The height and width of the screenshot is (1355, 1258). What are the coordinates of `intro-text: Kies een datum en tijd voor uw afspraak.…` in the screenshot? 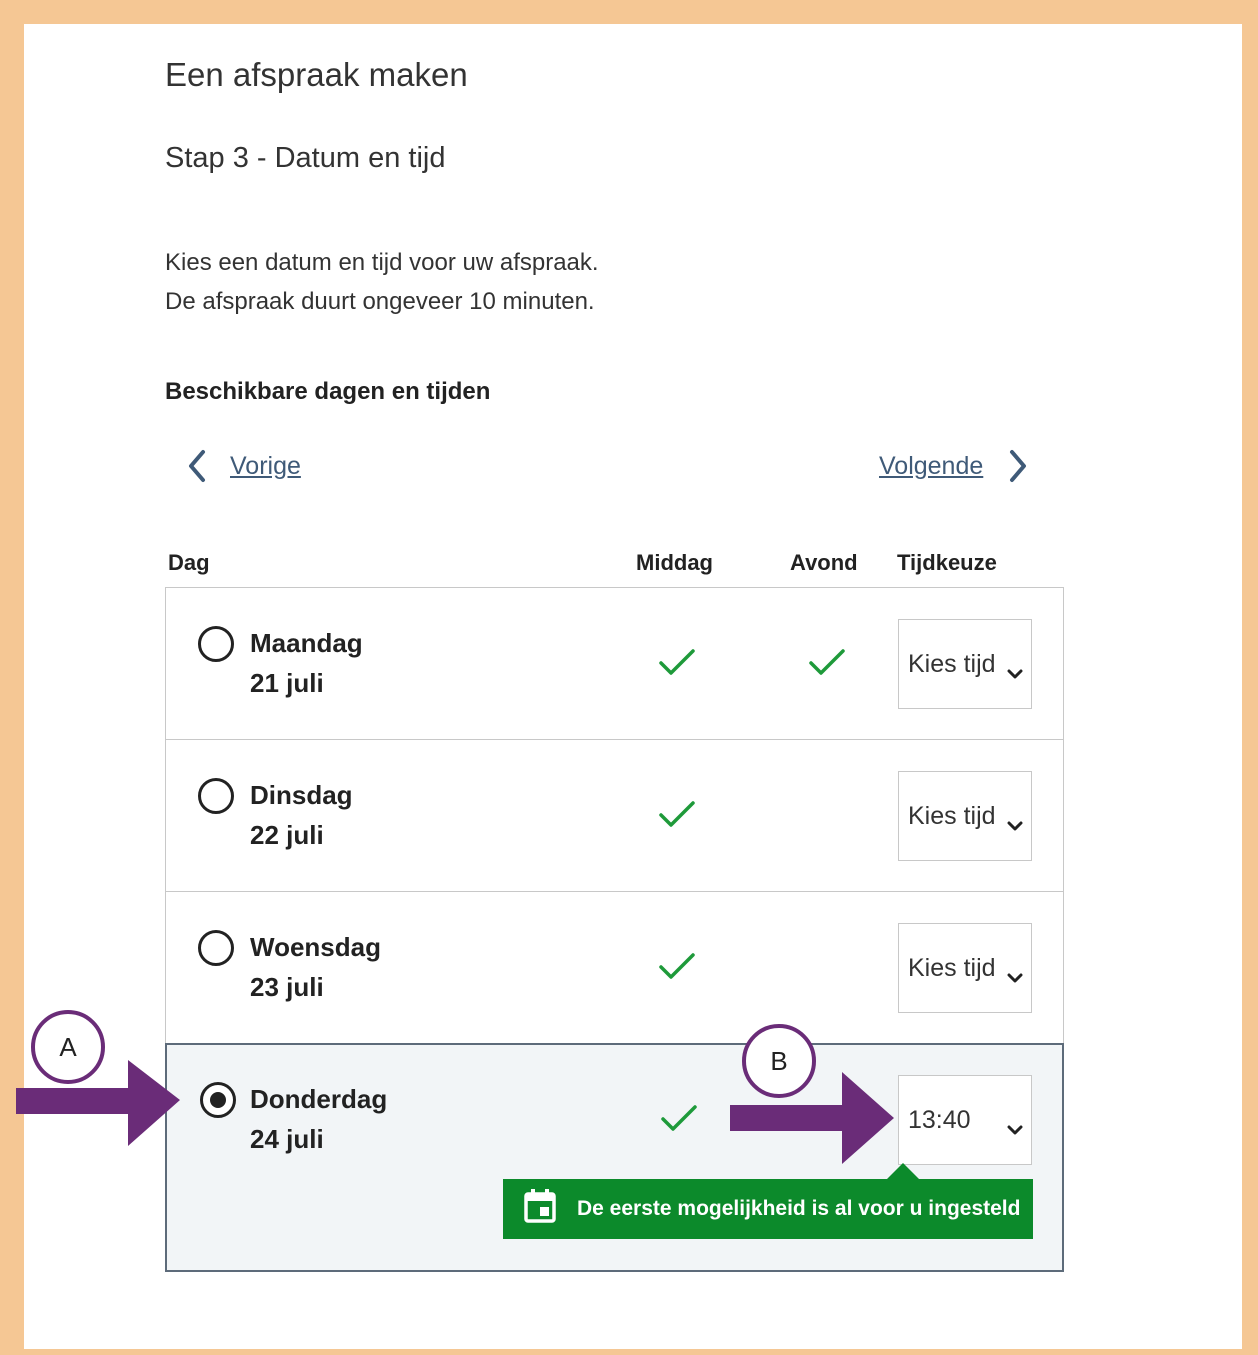 It's located at (382, 282).